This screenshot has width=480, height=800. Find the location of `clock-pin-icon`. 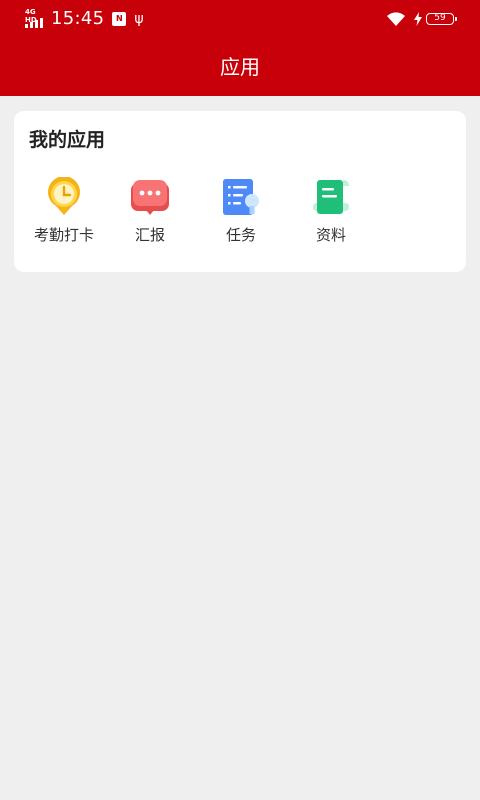

clock-pin-icon is located at coordinates (64, 196).